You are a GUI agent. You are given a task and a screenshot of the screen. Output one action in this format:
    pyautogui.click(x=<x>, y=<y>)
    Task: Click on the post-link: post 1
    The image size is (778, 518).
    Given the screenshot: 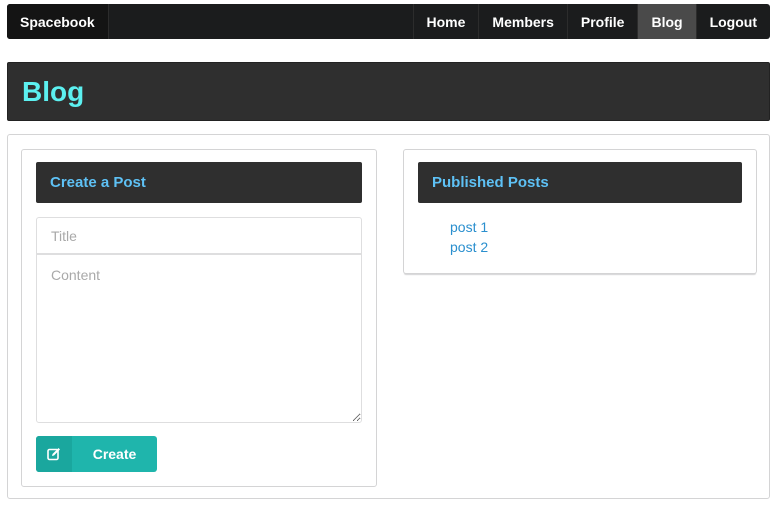 What is the action you would take?
    pyautogui.click(x=469, y=227)
    